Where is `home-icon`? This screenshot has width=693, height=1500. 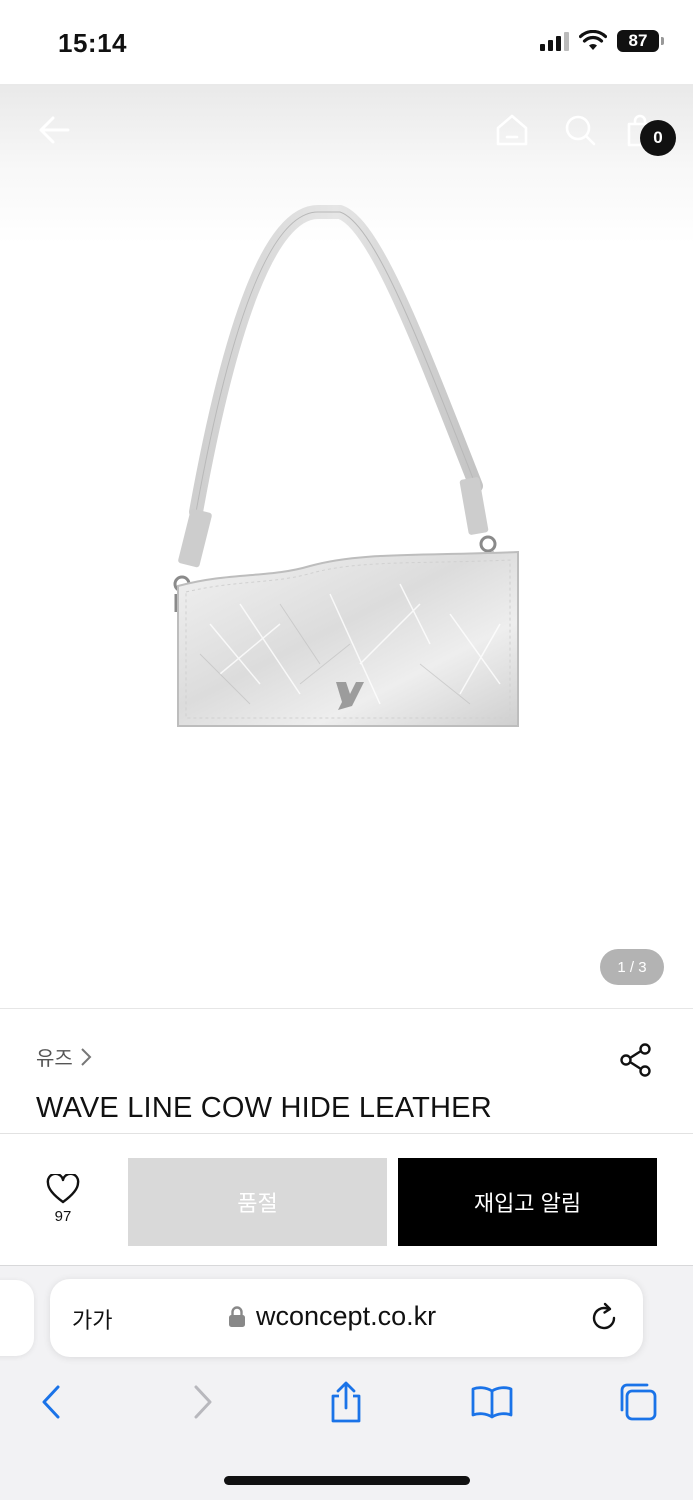
home-icon is located at coordinates (512, 130).